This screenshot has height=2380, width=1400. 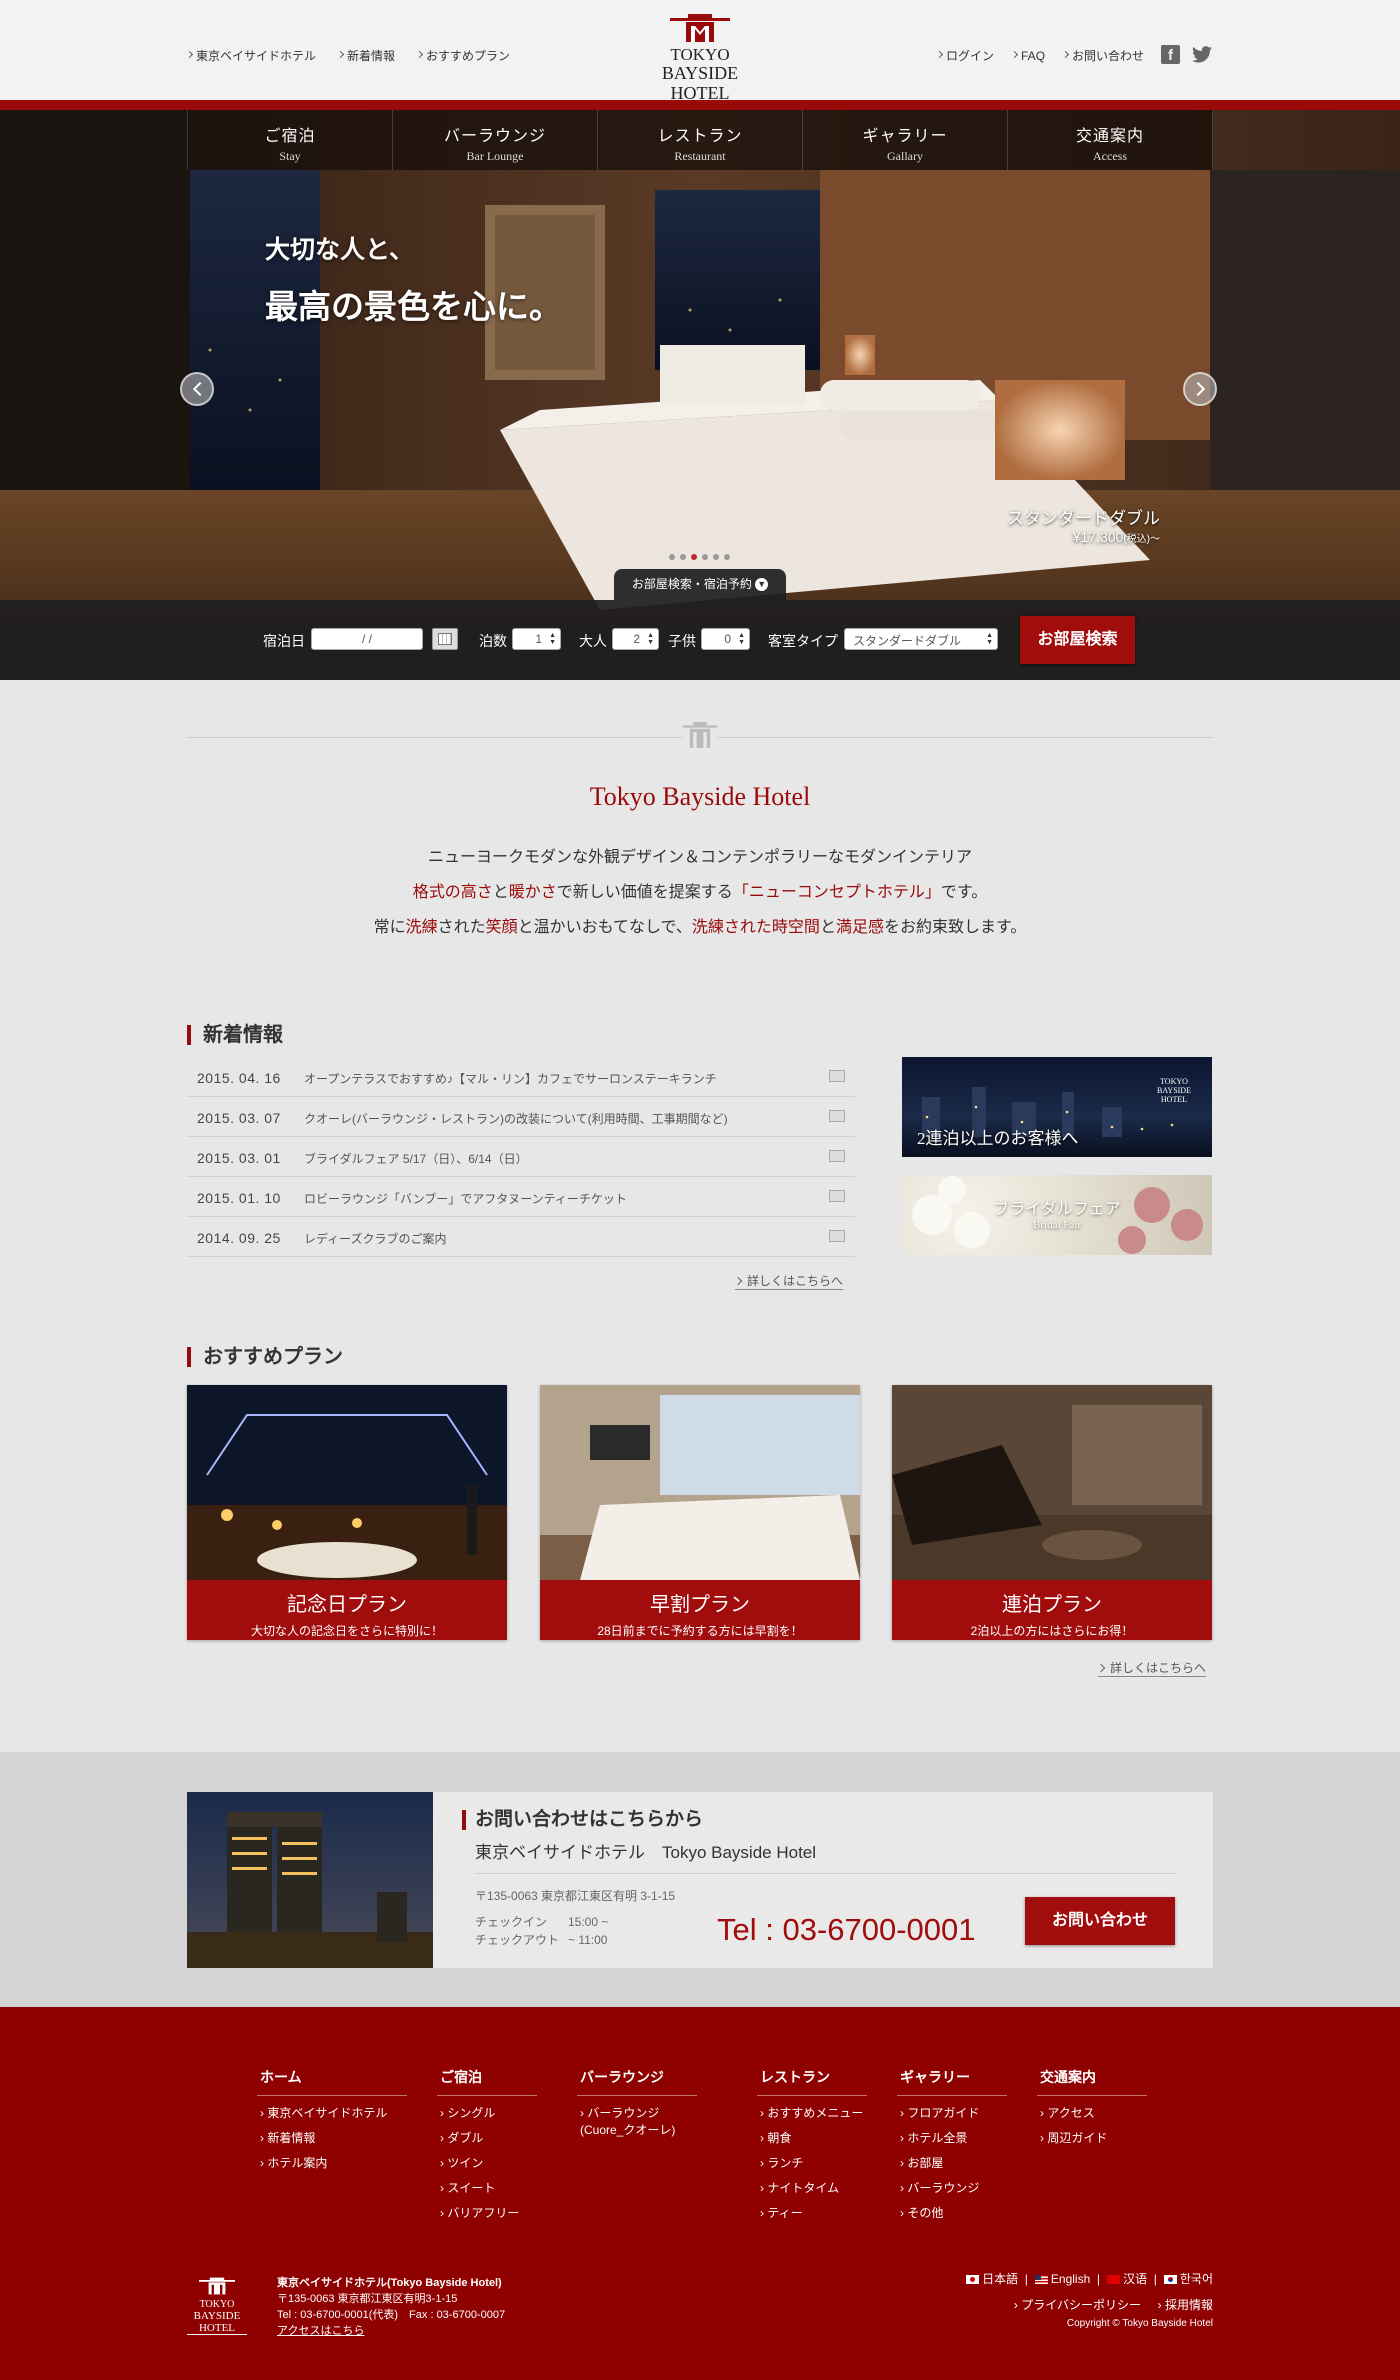 I want to click on gnav-stay: ご宿泊 Stay, so click(x=289, y=140).